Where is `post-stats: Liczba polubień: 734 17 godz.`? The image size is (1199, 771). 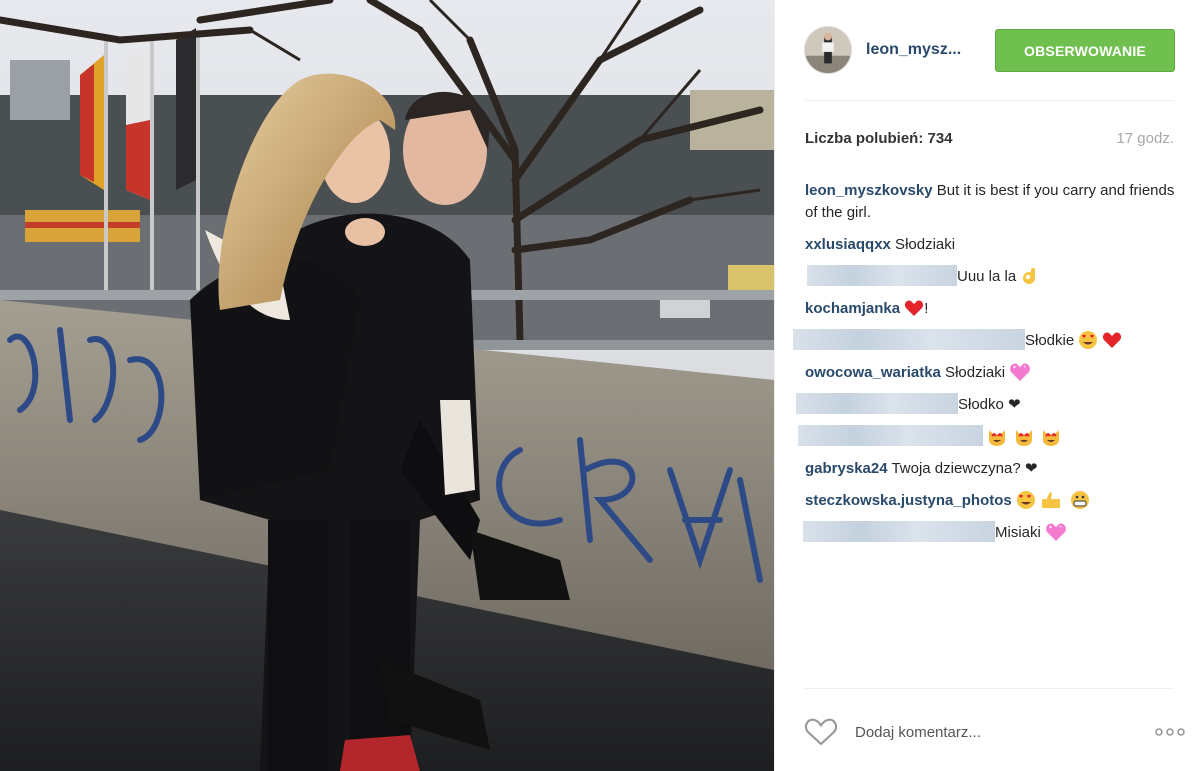 post-stats: Liczba polubień: 734 17 godz. is located at coordinates (989, 140).